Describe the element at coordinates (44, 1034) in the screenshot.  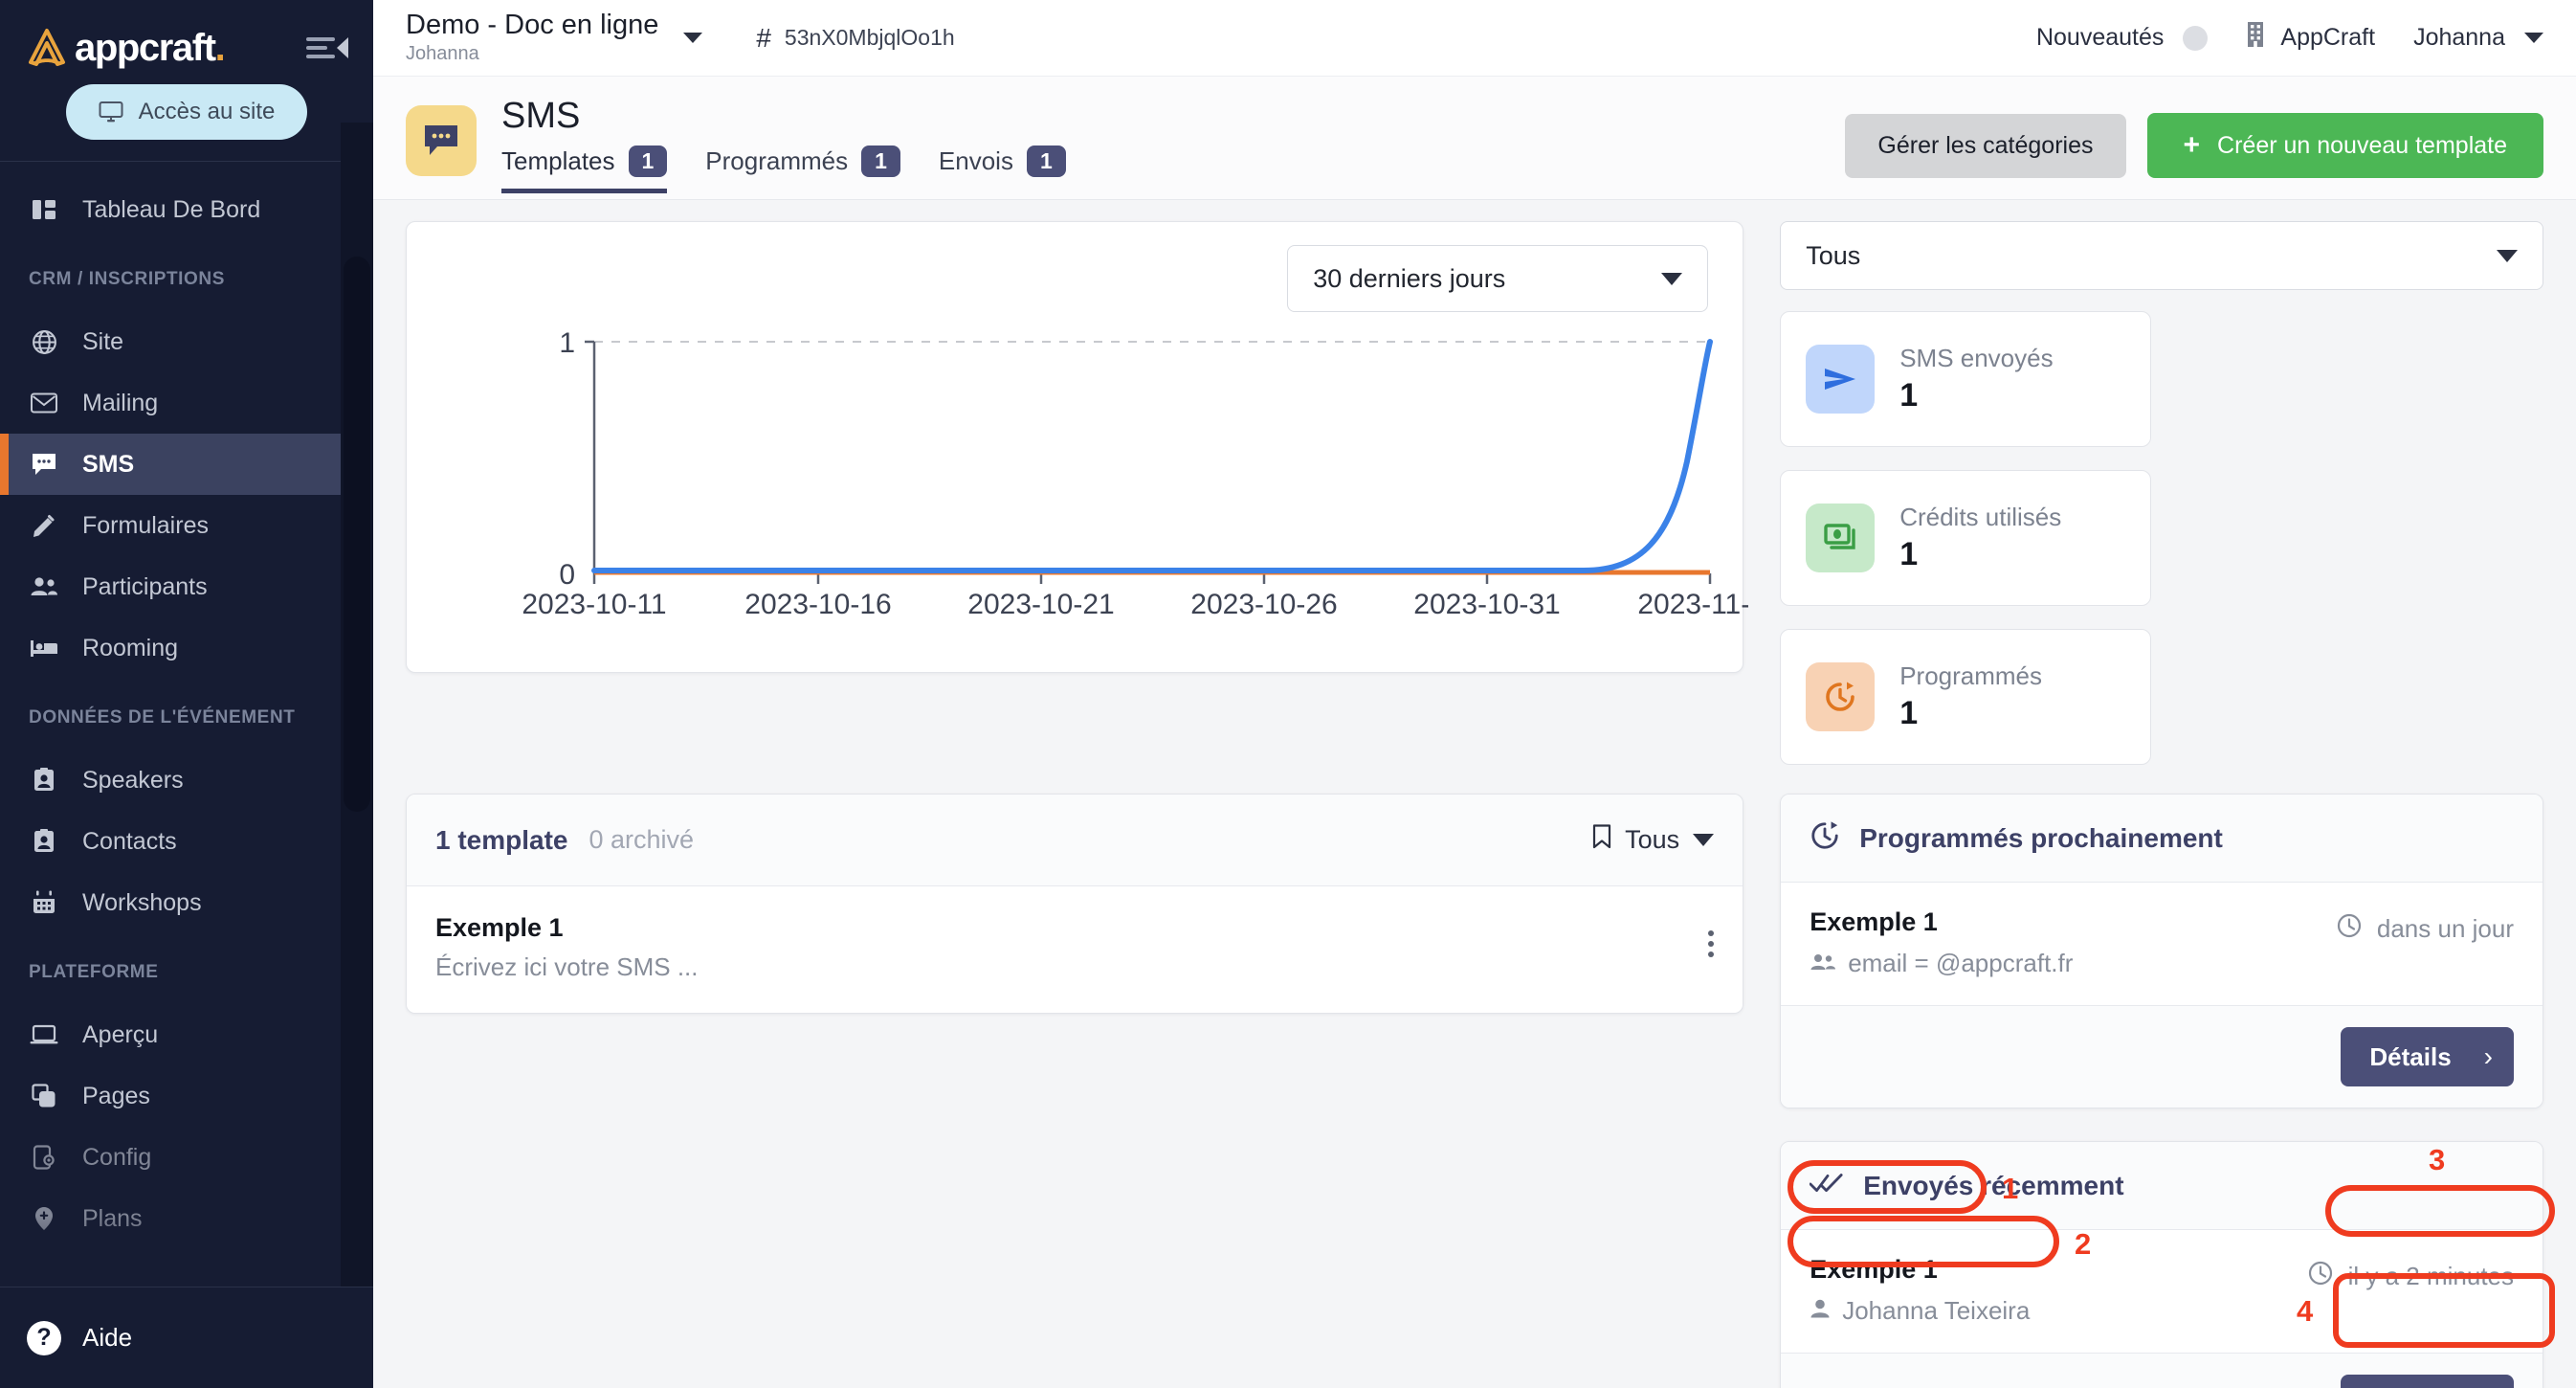
I see `laptop-icon` at that location.